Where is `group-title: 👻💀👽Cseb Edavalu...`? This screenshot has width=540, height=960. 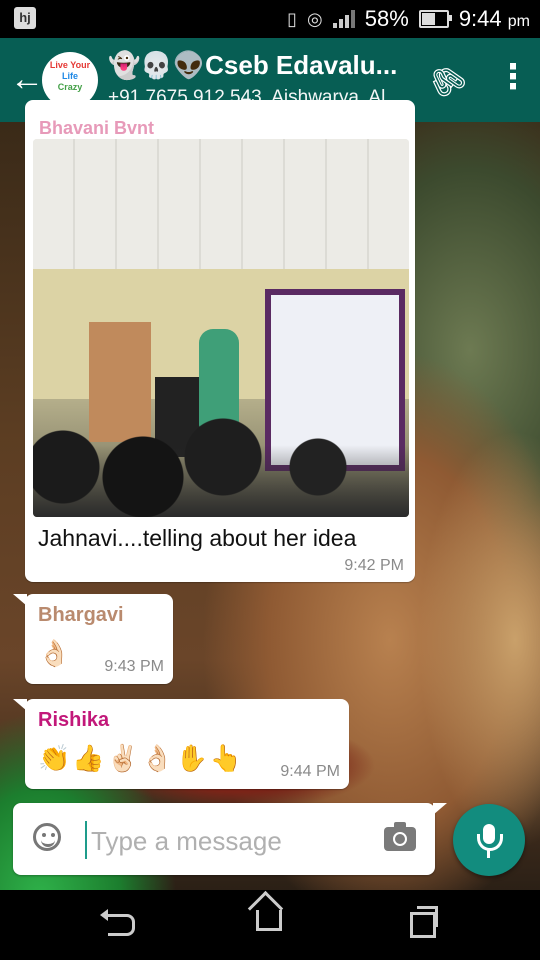 group-title: 👻💀👽Cseb Edavalu... is located at coordinates (252, 65).